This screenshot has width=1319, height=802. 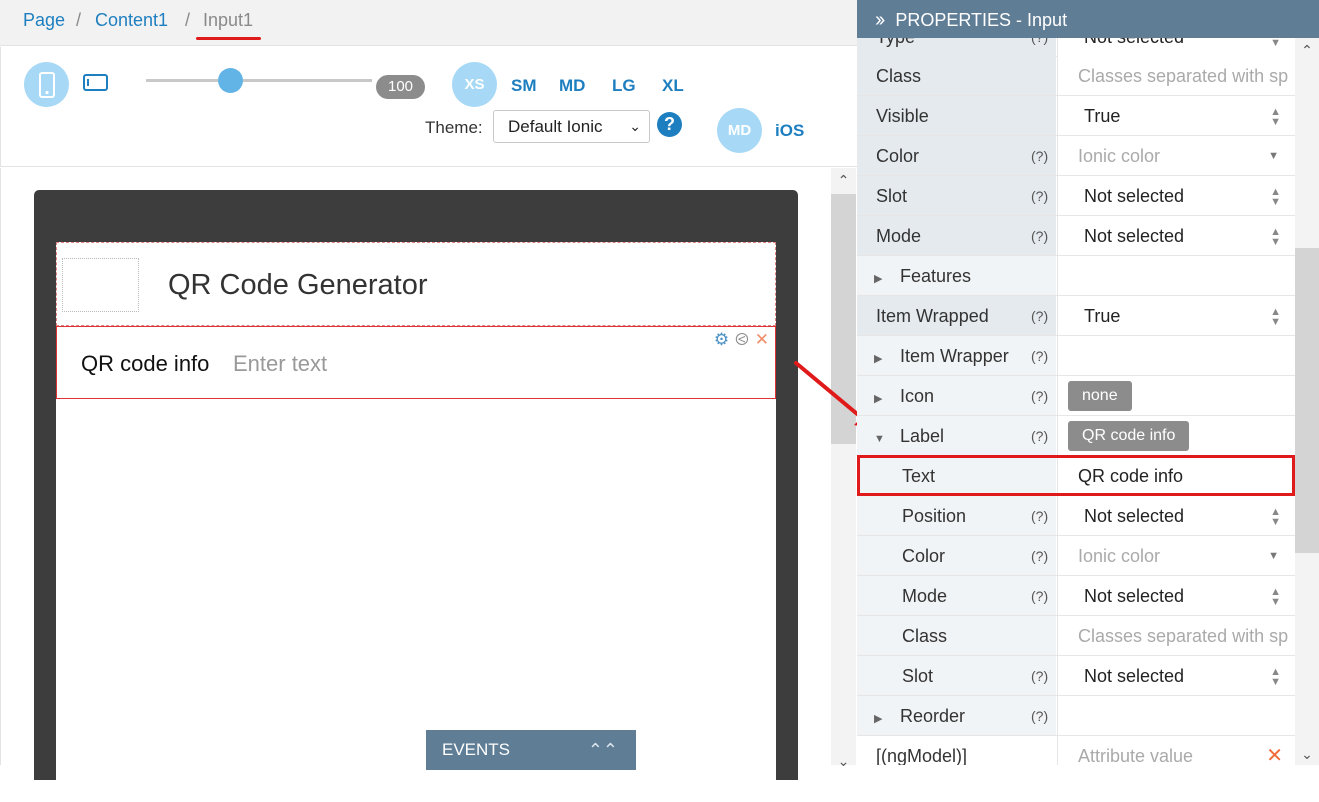 What do you see at coordinates (603, 750) in the screenshot?
I see `double-chevron-up-icon: ⌃⌃` at bounding box center [603, 750].